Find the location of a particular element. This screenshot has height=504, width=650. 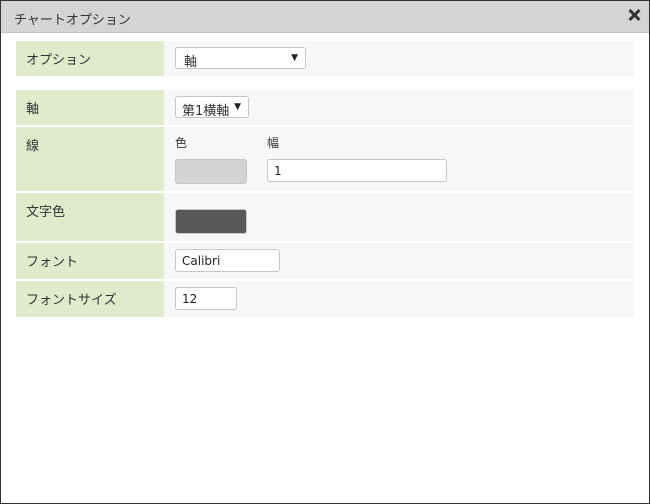

option-row: オプション 軸 ▼ is located at coordinates (325, 58).